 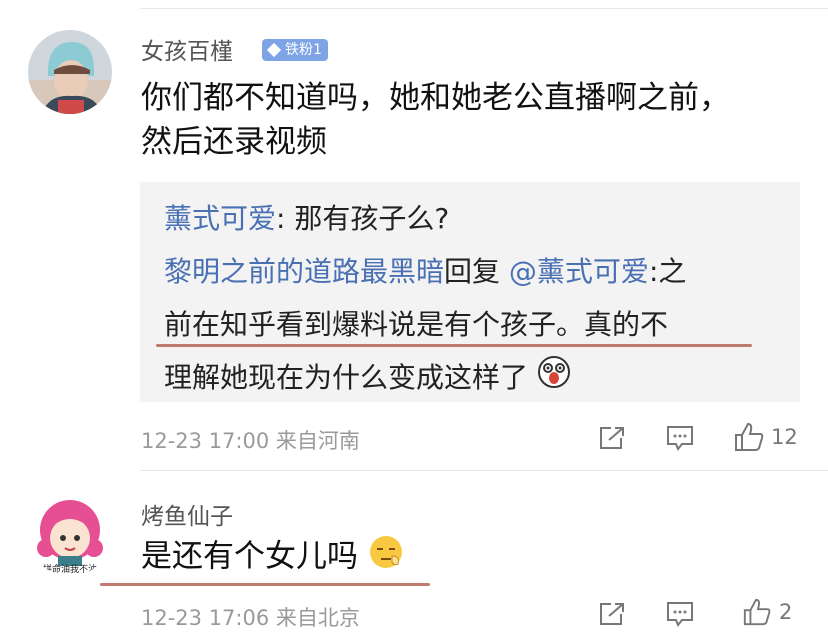 What do you see at coordinates (304, 271) in the screenshot?
I see `reply-username: 黎明之前的道路最黑暗` at bounding box center [304, 271].